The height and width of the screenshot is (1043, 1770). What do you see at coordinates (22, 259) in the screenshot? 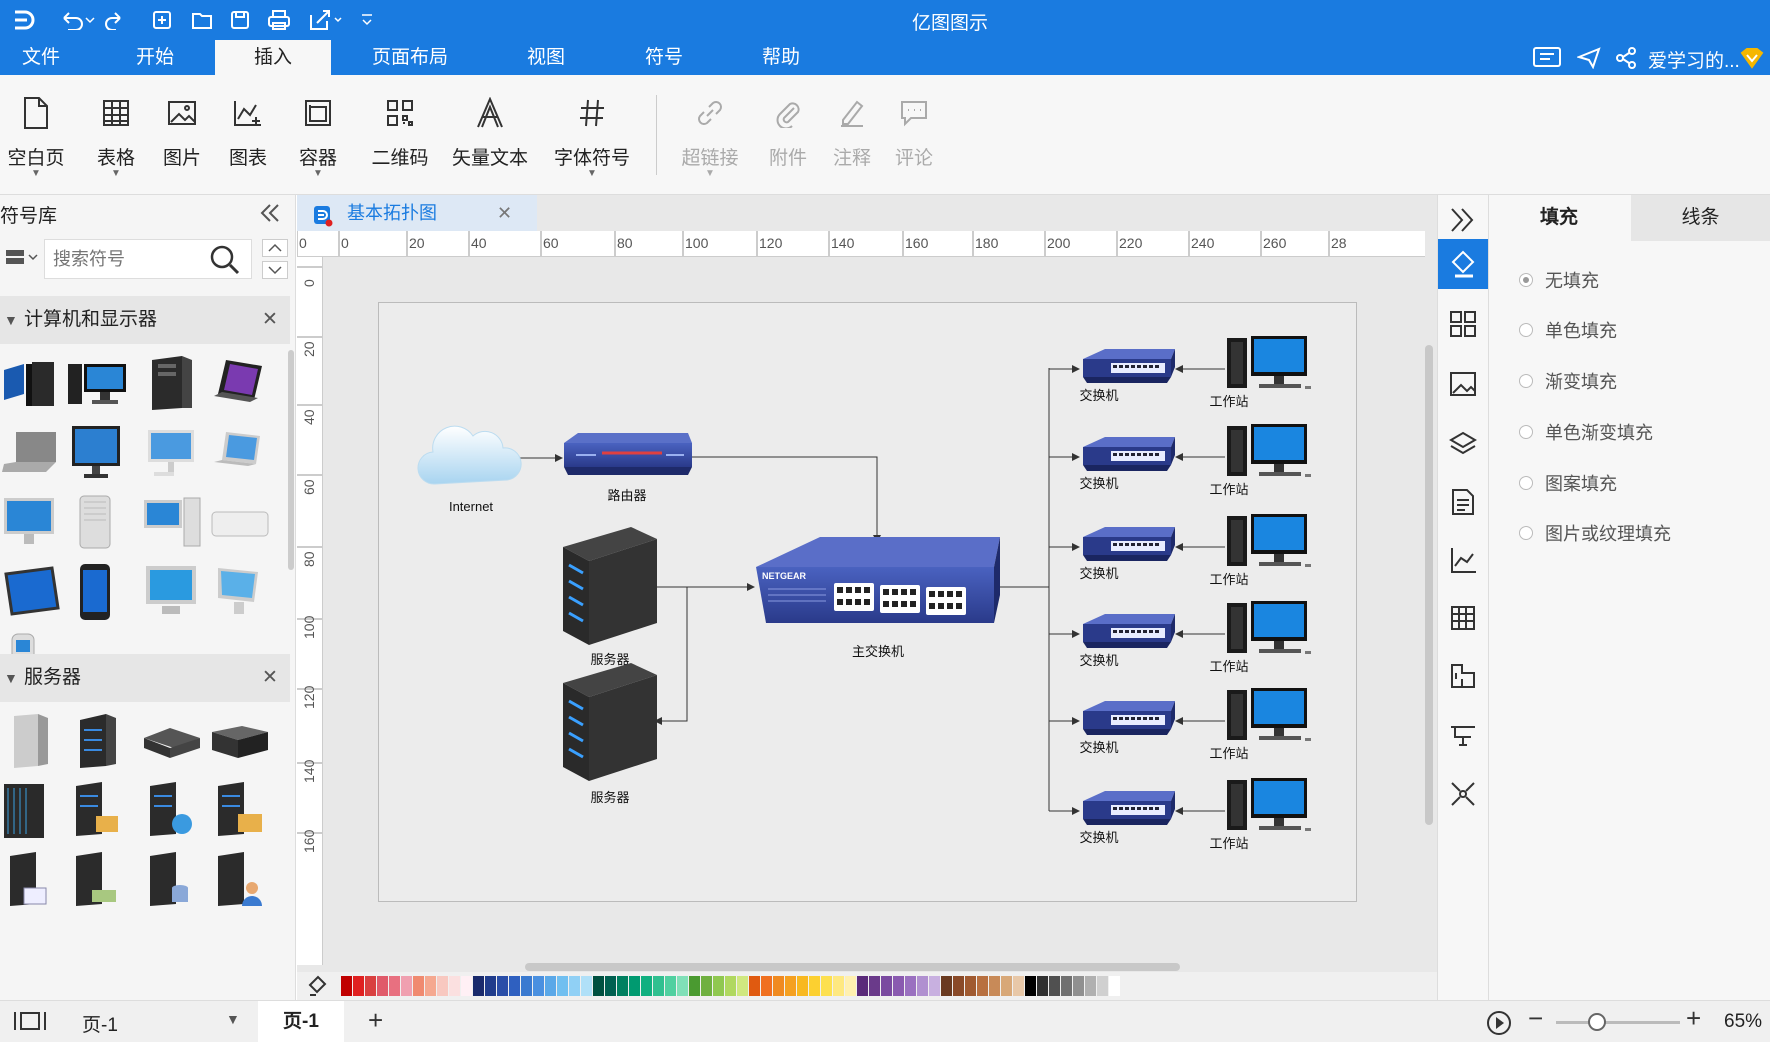
I see `library-menu-icon` at bounding box center [22, 259].